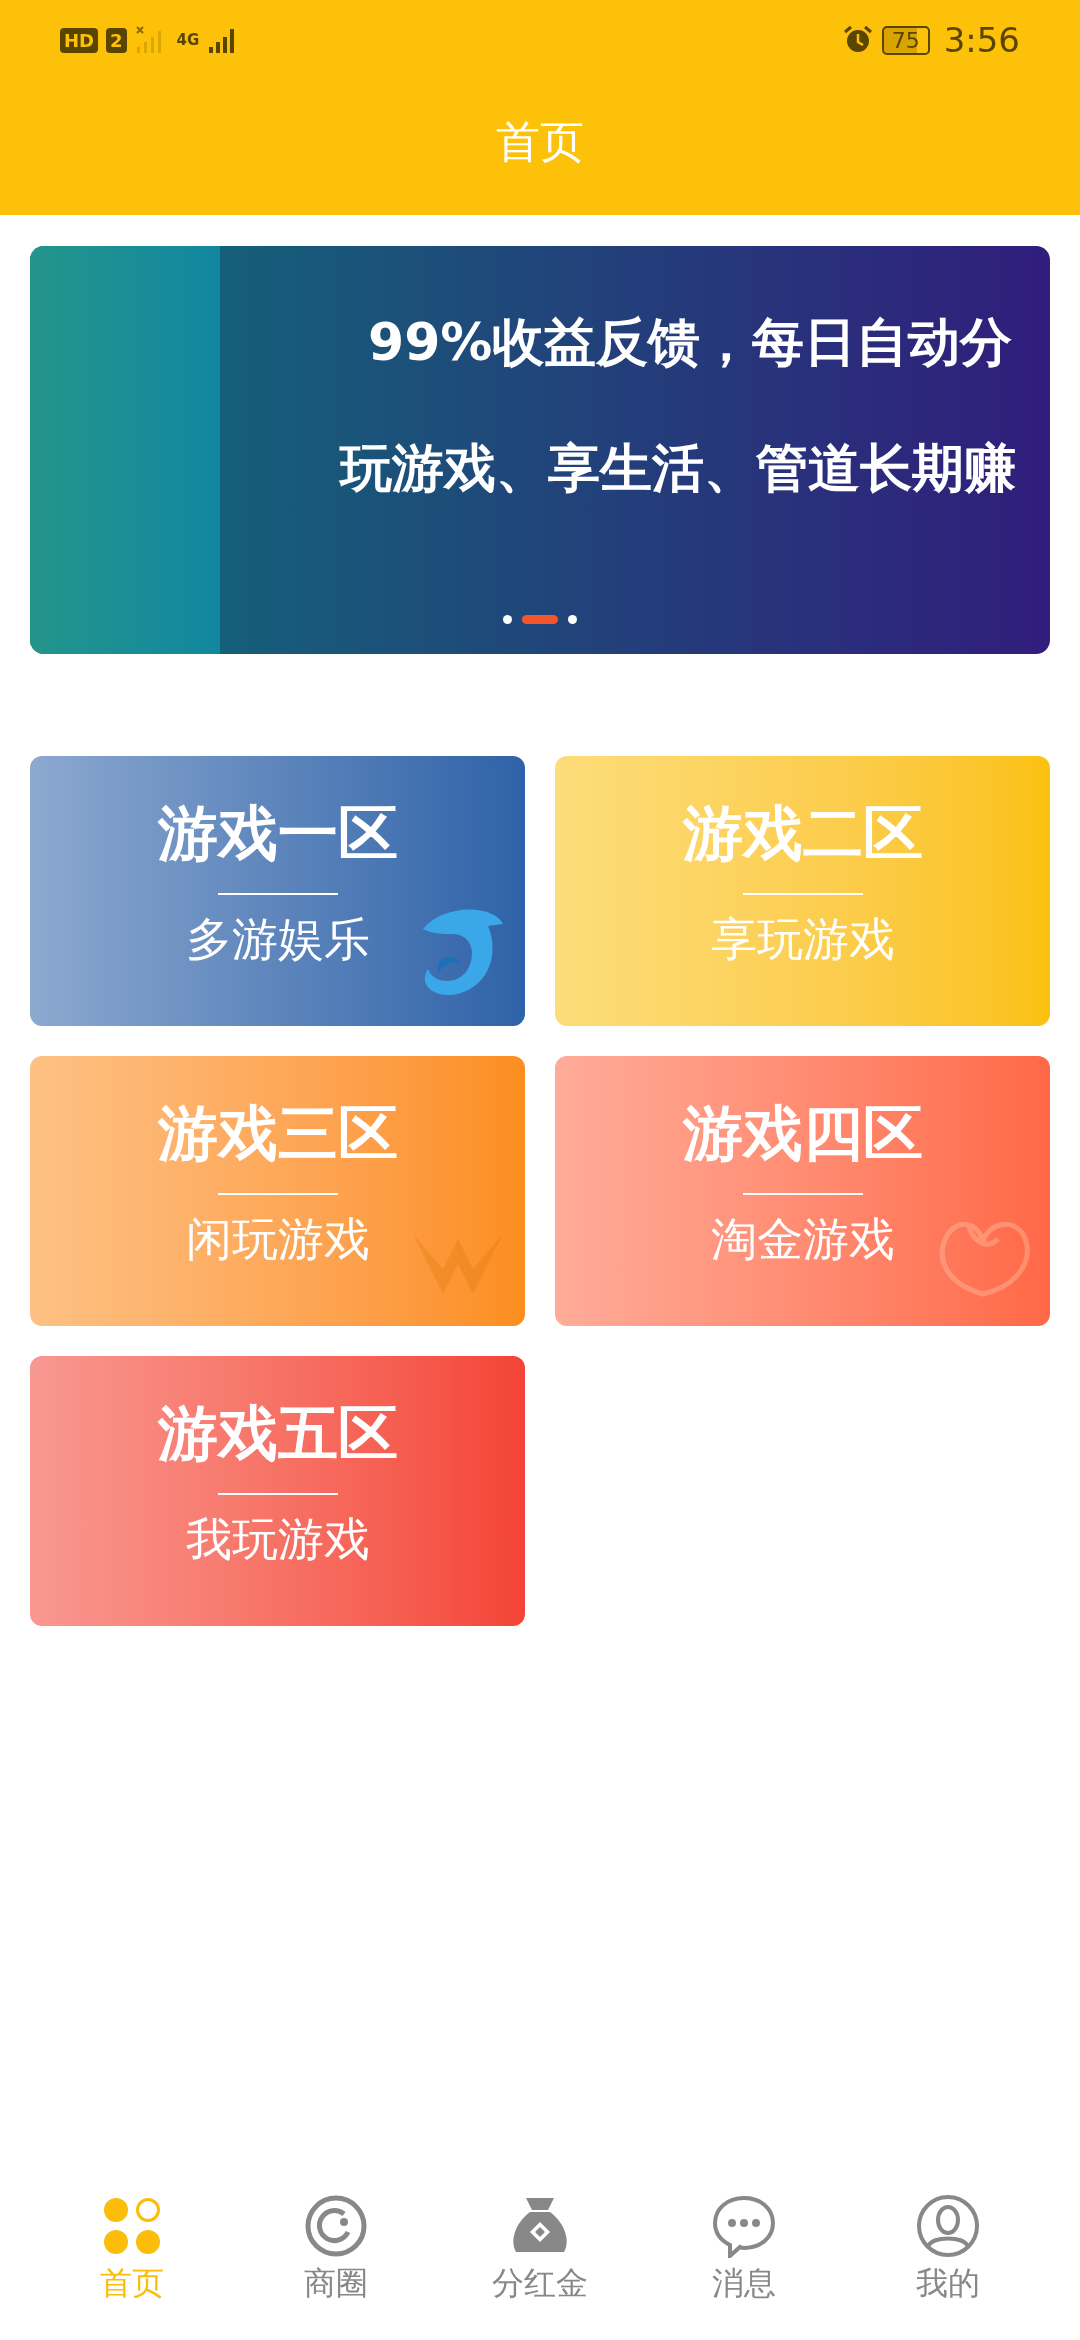  What do you see at coordinates (802, 939) in the screenshot?
I see `zone-subtitle: 享玩游戏` at bounding box center [802, 939].